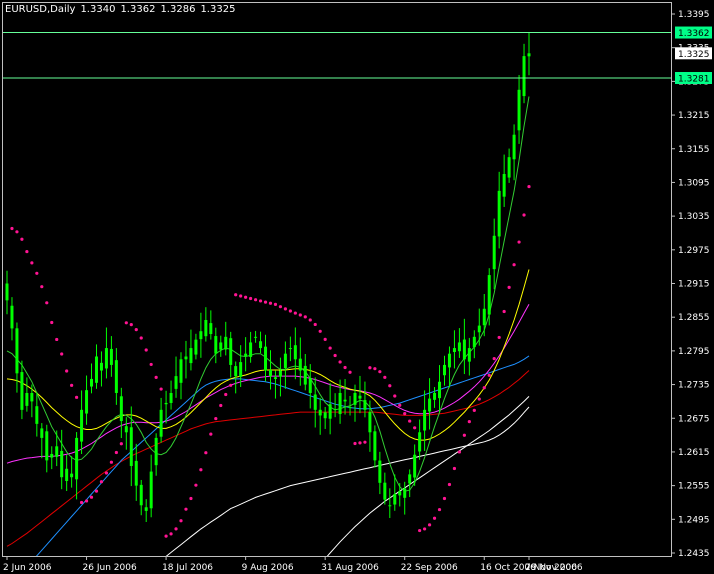  What do you see at coordinates (694, 487) in the screenshot?
I see `price-tick-label: 1.2555` at bounding box center [694, 487].